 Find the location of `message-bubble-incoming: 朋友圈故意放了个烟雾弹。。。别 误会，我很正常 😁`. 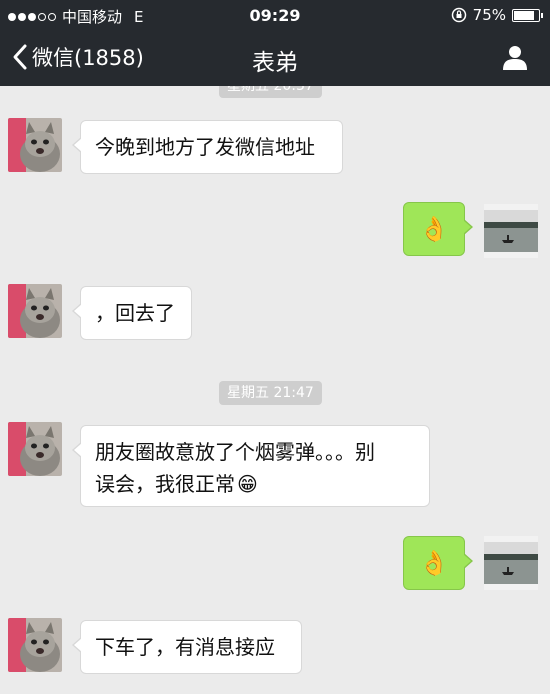

message-bubble-incoming: 朋友圈故意放了个烟雾弹。。。别 误会，我很正常 😁 is located at coordinates (251, 466).